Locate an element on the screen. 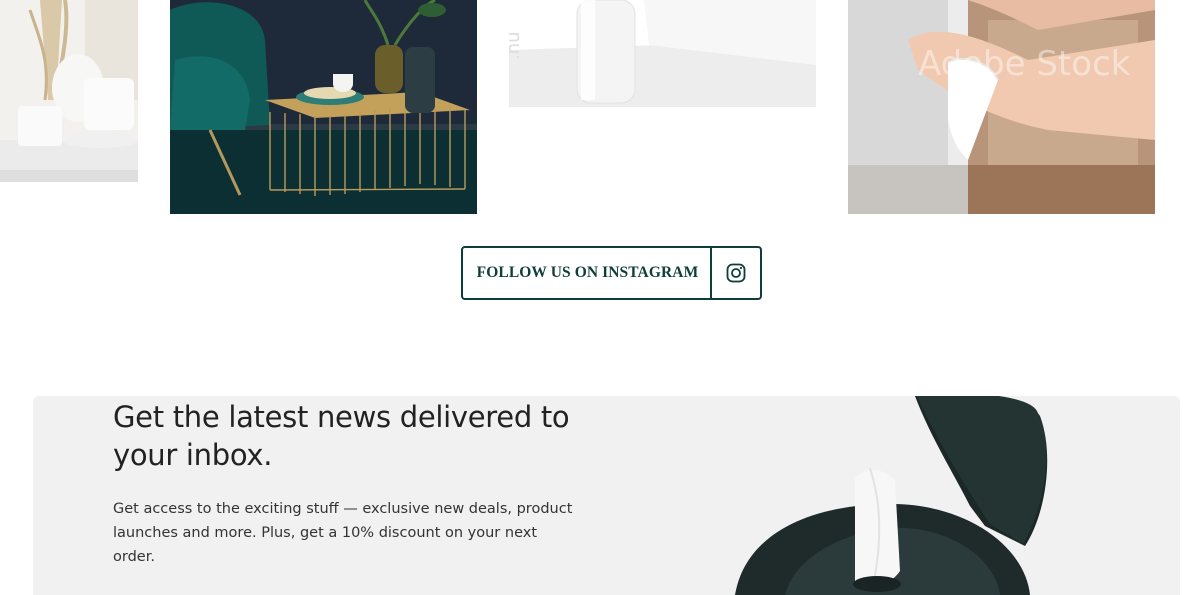 The height and width of the screenshot is (595, 1190). follow-instagram-label: FOLLOW US ON INSTAGRAM is located at coordinates (587, 272).